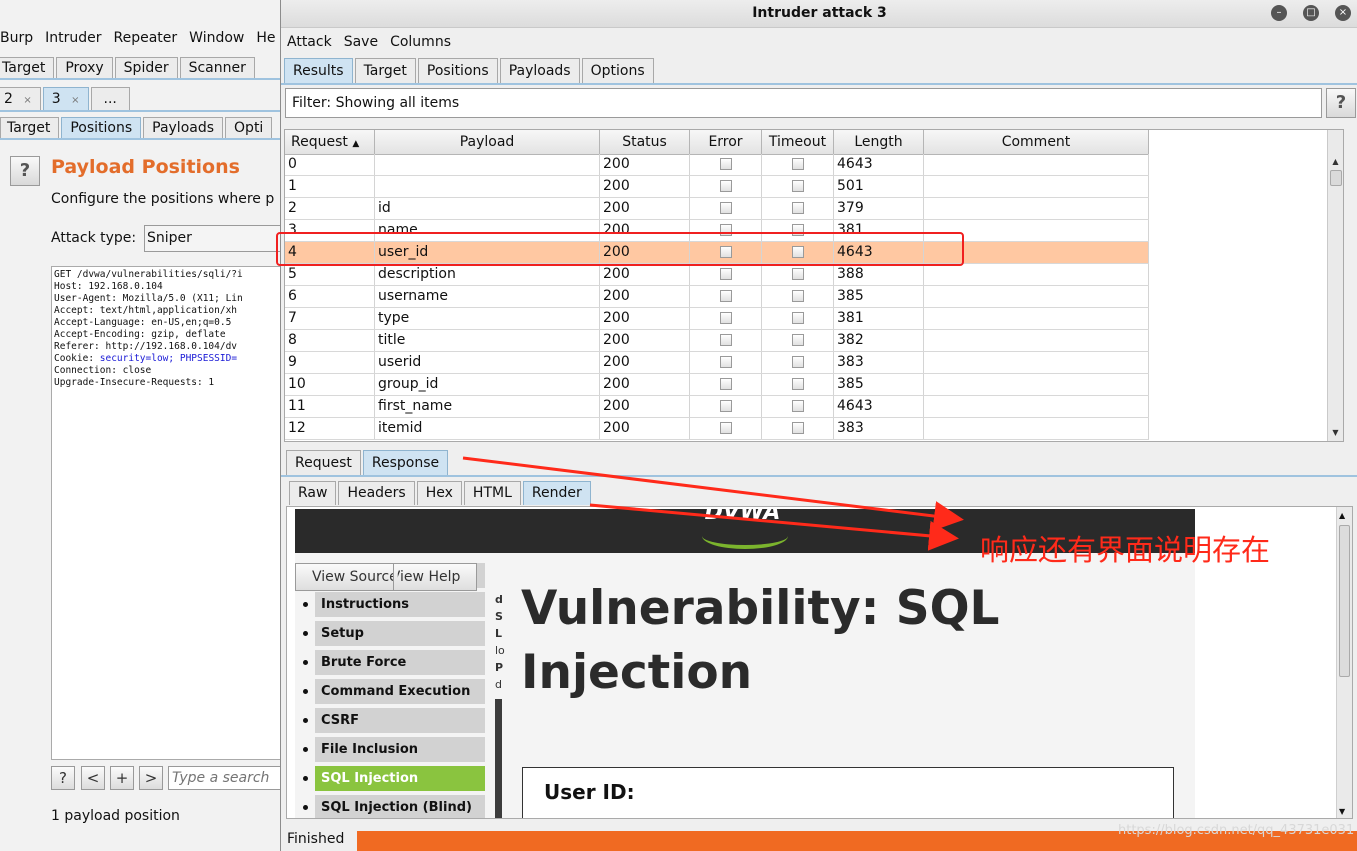 Image resolution: width=1357 pixels, height=851 pixels. Describe the element at coordinates (717, 341) in the screenshot. I see `table-row: 8 title 200 382` at that location.